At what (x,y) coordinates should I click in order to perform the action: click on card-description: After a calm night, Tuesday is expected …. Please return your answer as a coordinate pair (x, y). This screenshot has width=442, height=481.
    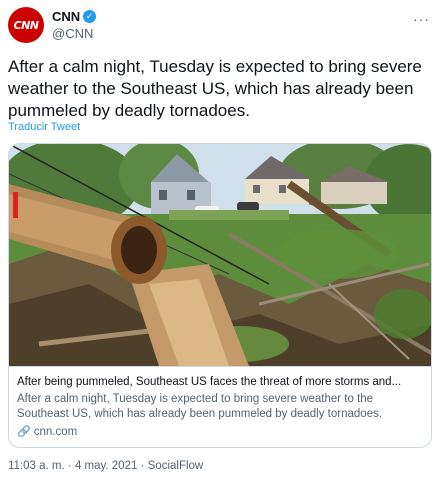
    Looking at the image, I should click on (200, 406).